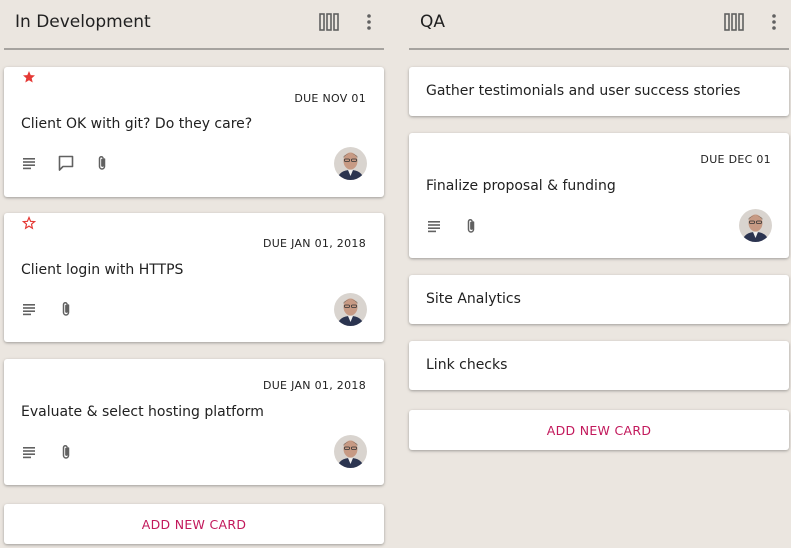 This screenshot has height=548, width=791. Describe the element at coordinates (599, 365) in the screenshot. I see `card: Link checks` at that location.